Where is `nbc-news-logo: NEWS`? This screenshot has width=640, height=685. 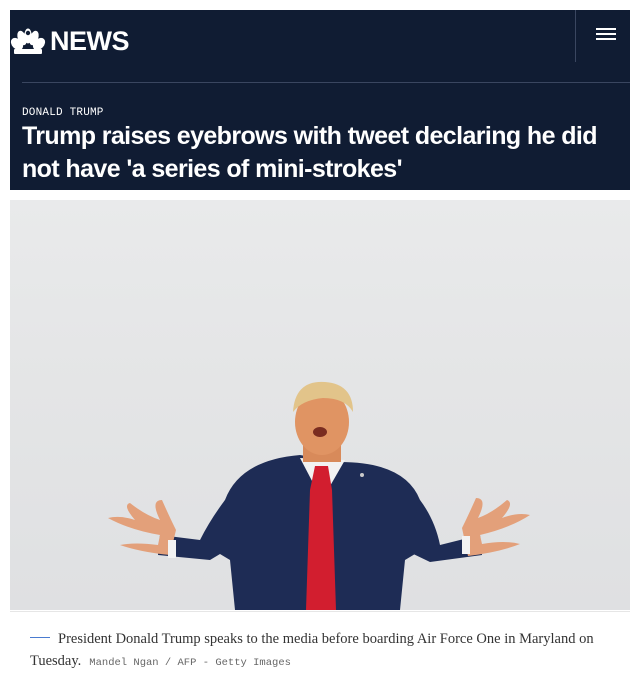 nbc-news-logo: NEWS is located at coordinates (70, 41).